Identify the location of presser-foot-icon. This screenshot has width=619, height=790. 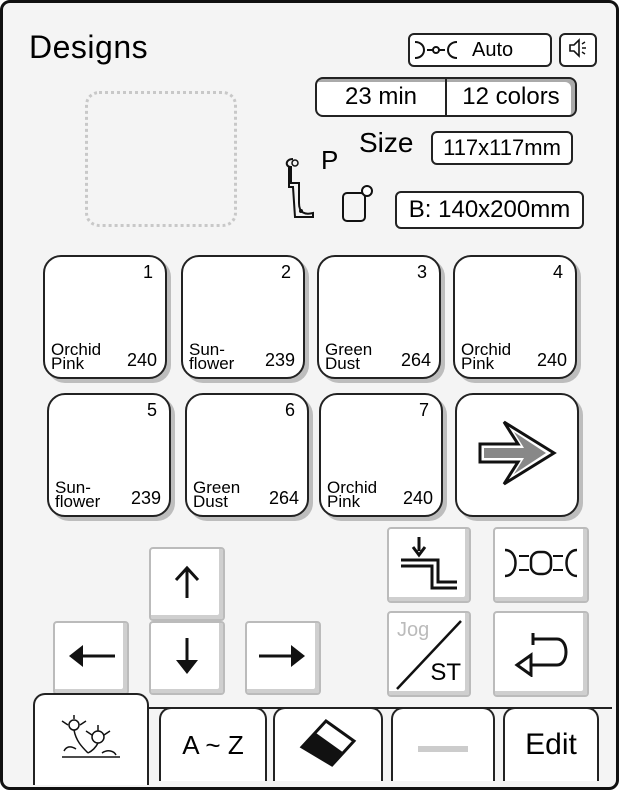
(299, 190).